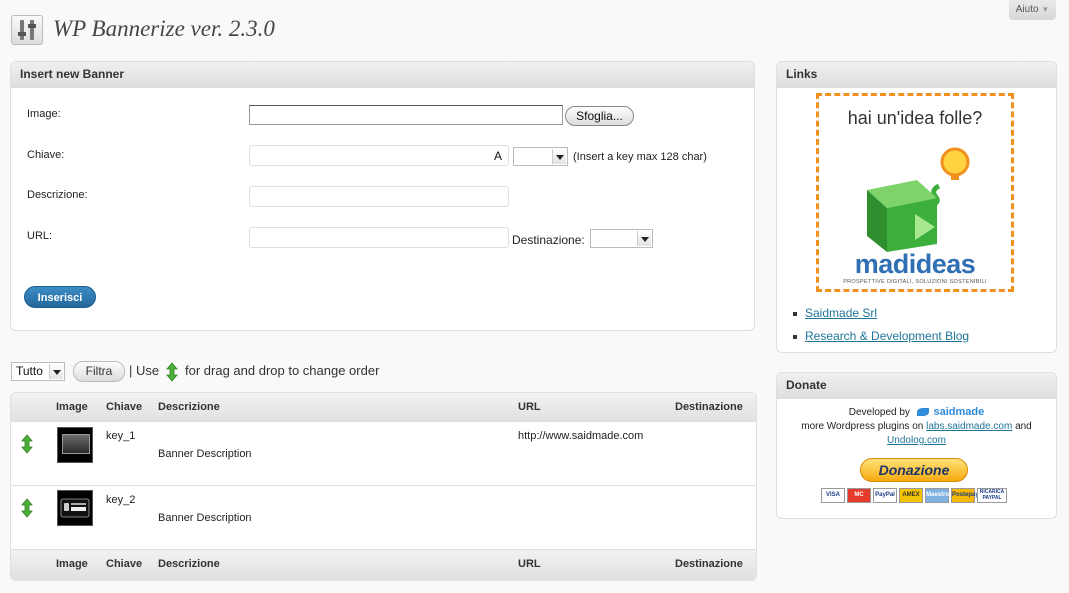  Describe the element at coordinates (709, 564) in the screenshot. I see `column-footer-destination: Destinazione` at that location.